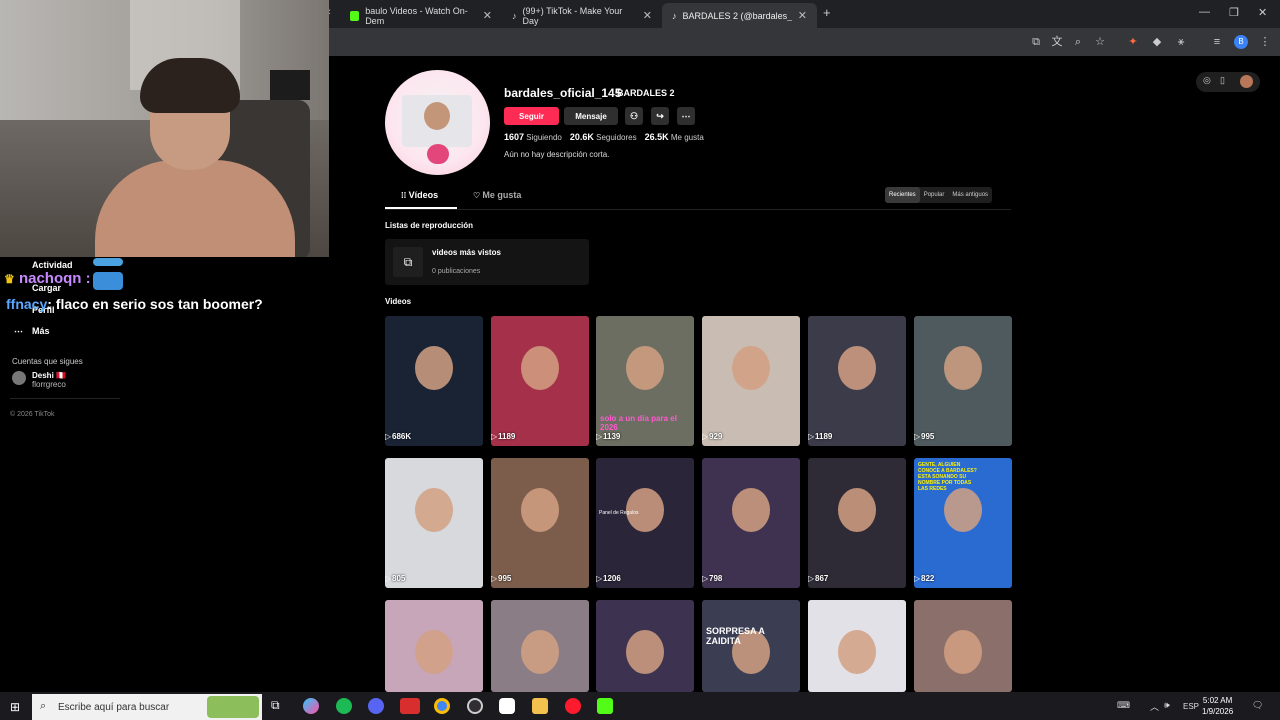 This screenshot has height=720, width=1280. I want to click on share-icon: ↪, so click(660, 116).